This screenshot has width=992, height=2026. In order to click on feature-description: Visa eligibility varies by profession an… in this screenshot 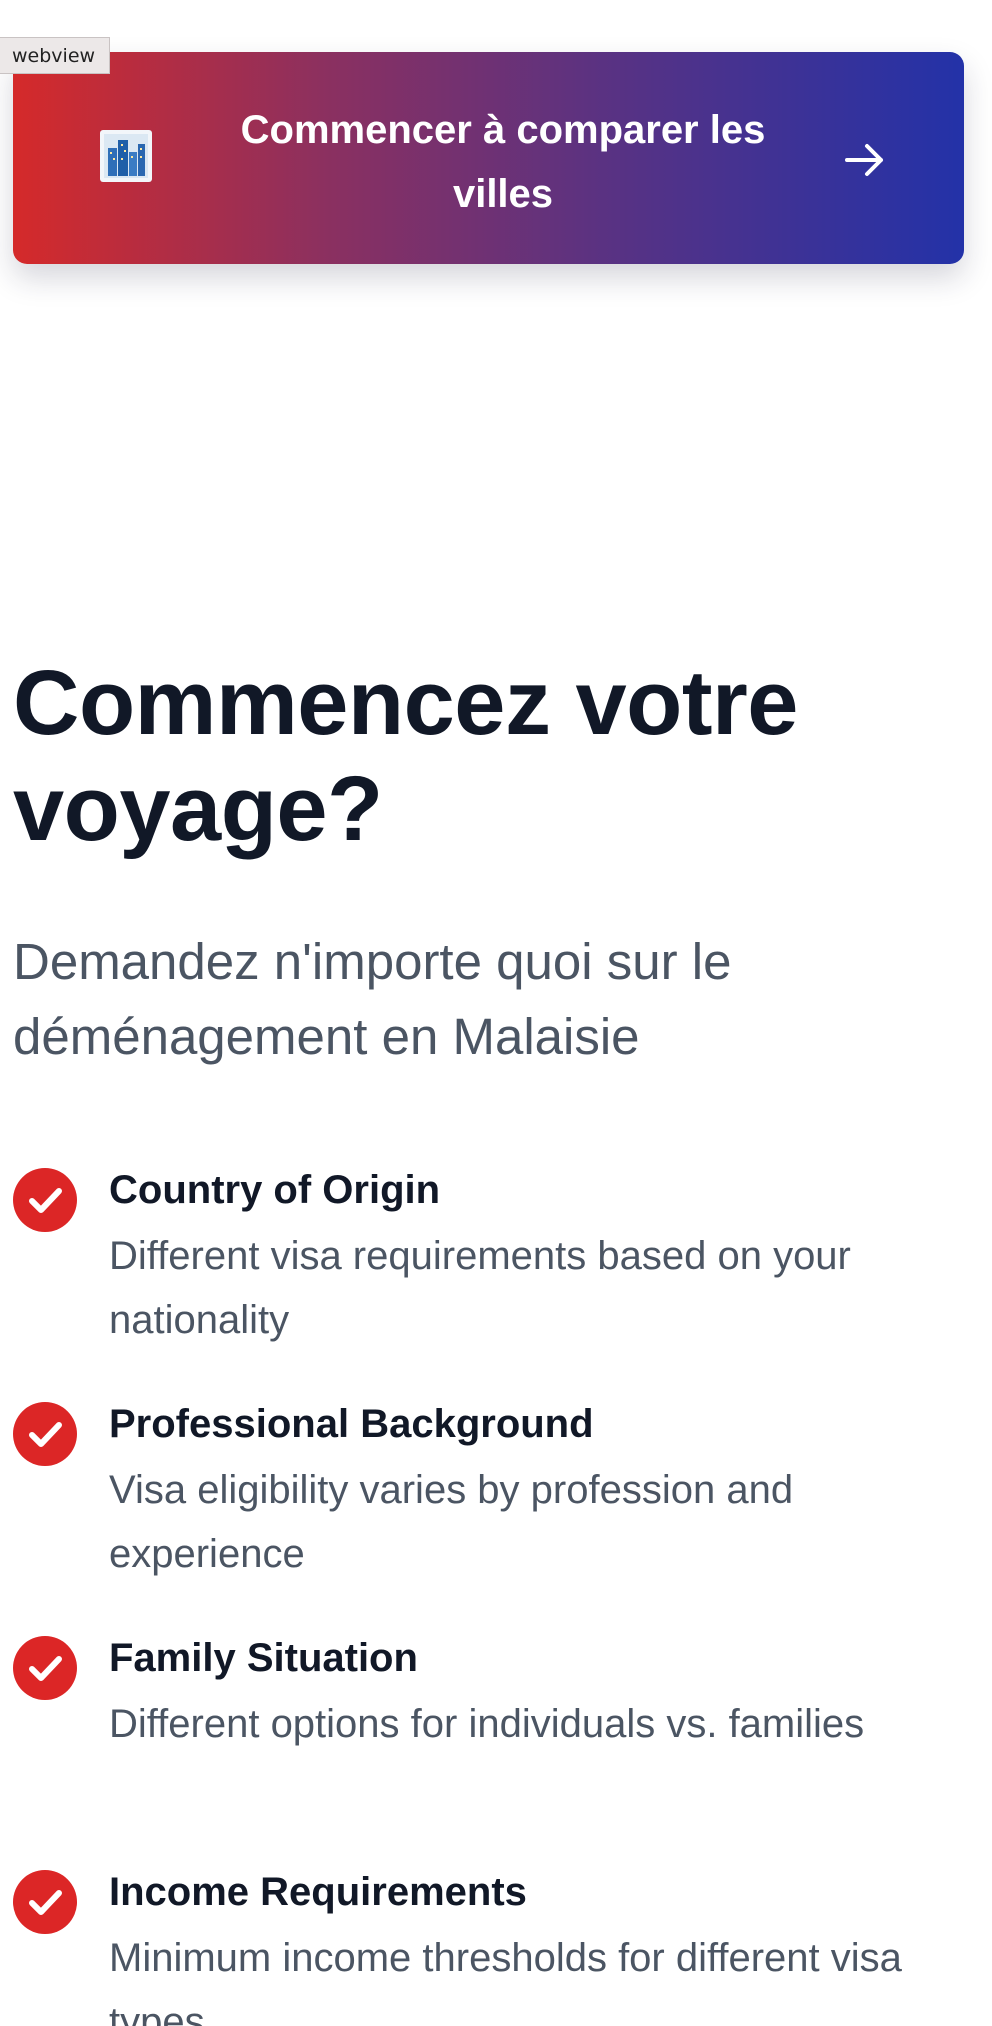, I will do `click(451, 1522)`.